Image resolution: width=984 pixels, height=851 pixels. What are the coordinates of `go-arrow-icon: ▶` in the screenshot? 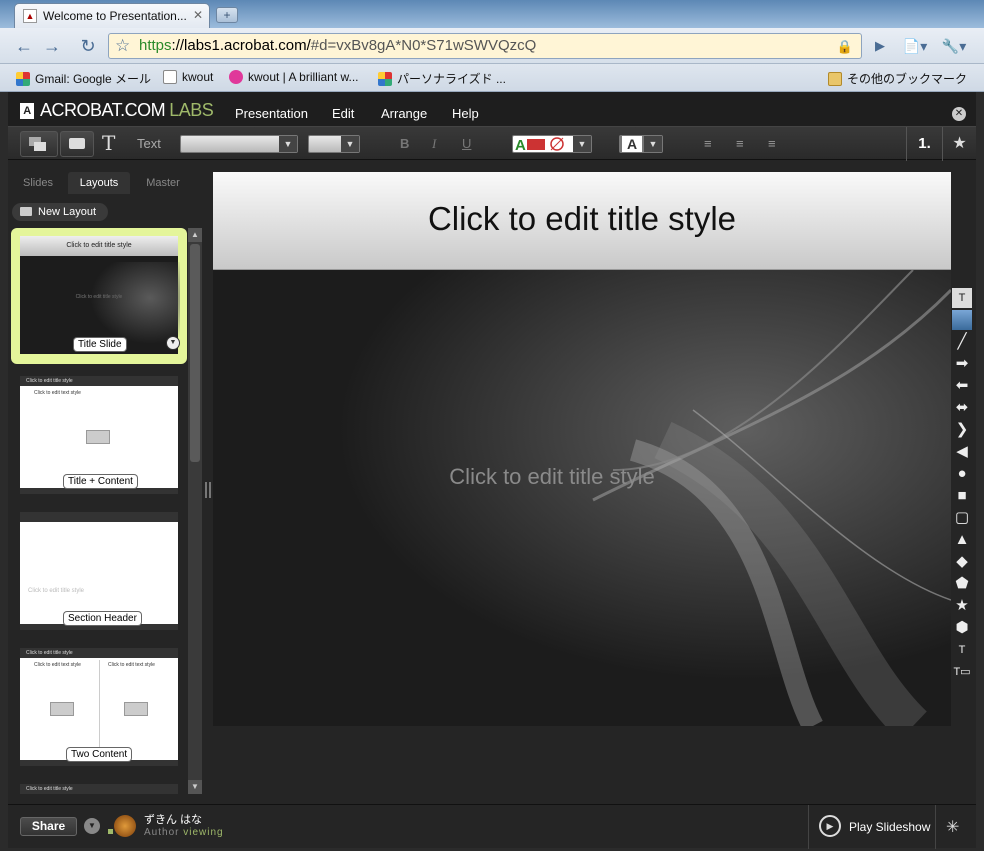 It's located at (880, 46).